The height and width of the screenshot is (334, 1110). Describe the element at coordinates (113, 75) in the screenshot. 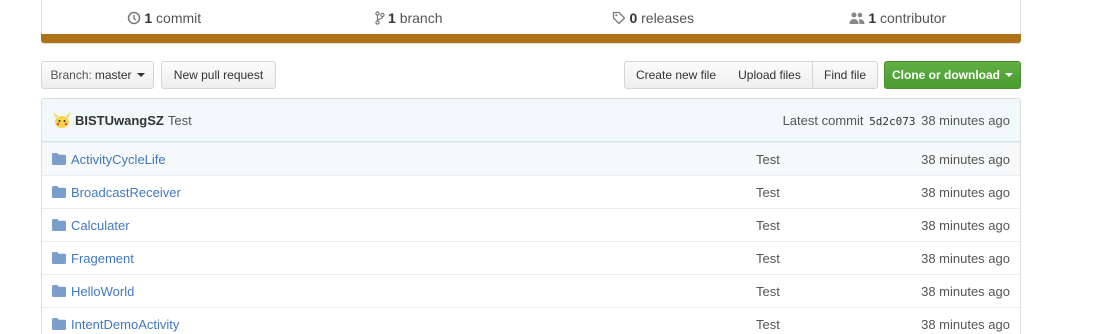

I see `branch-name: master` at that location.